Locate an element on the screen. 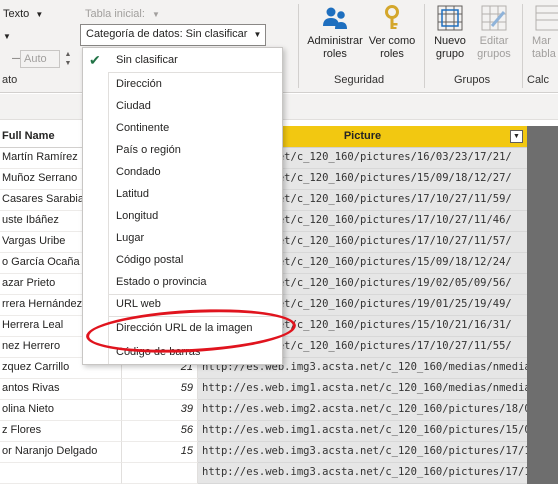  menu-item: Continente is located at coordinates (182, 129).